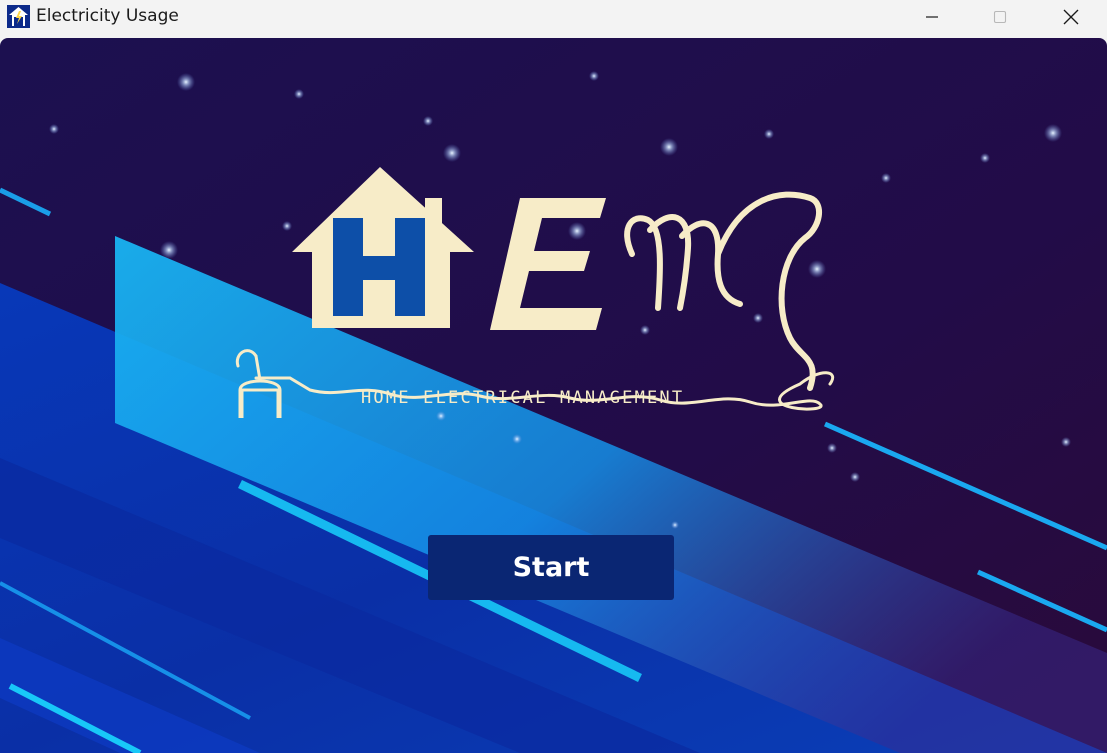  I want to click on window-title: Electricity Usage, so click(107, 16).